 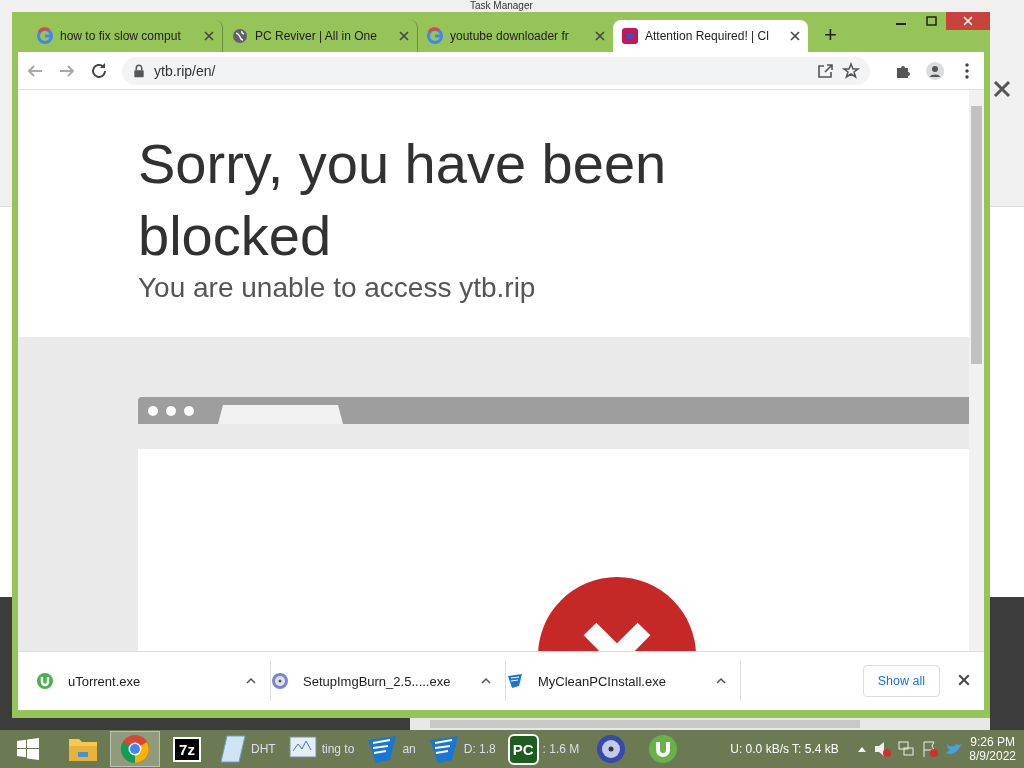 I want to click on reload-icon, so click(x=99, y=70).